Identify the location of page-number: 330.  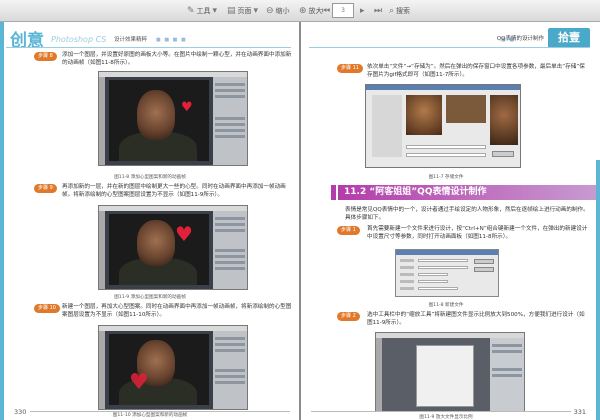
(20, 412).